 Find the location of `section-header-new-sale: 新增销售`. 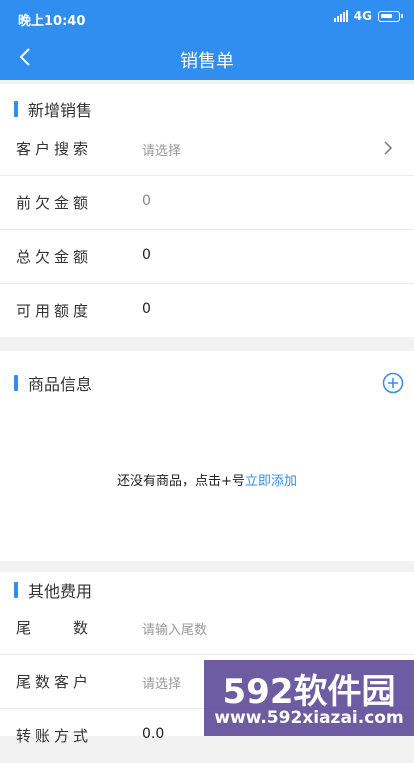

section-header-new-sale: 新增销售 is located at coordinates (46, 109).